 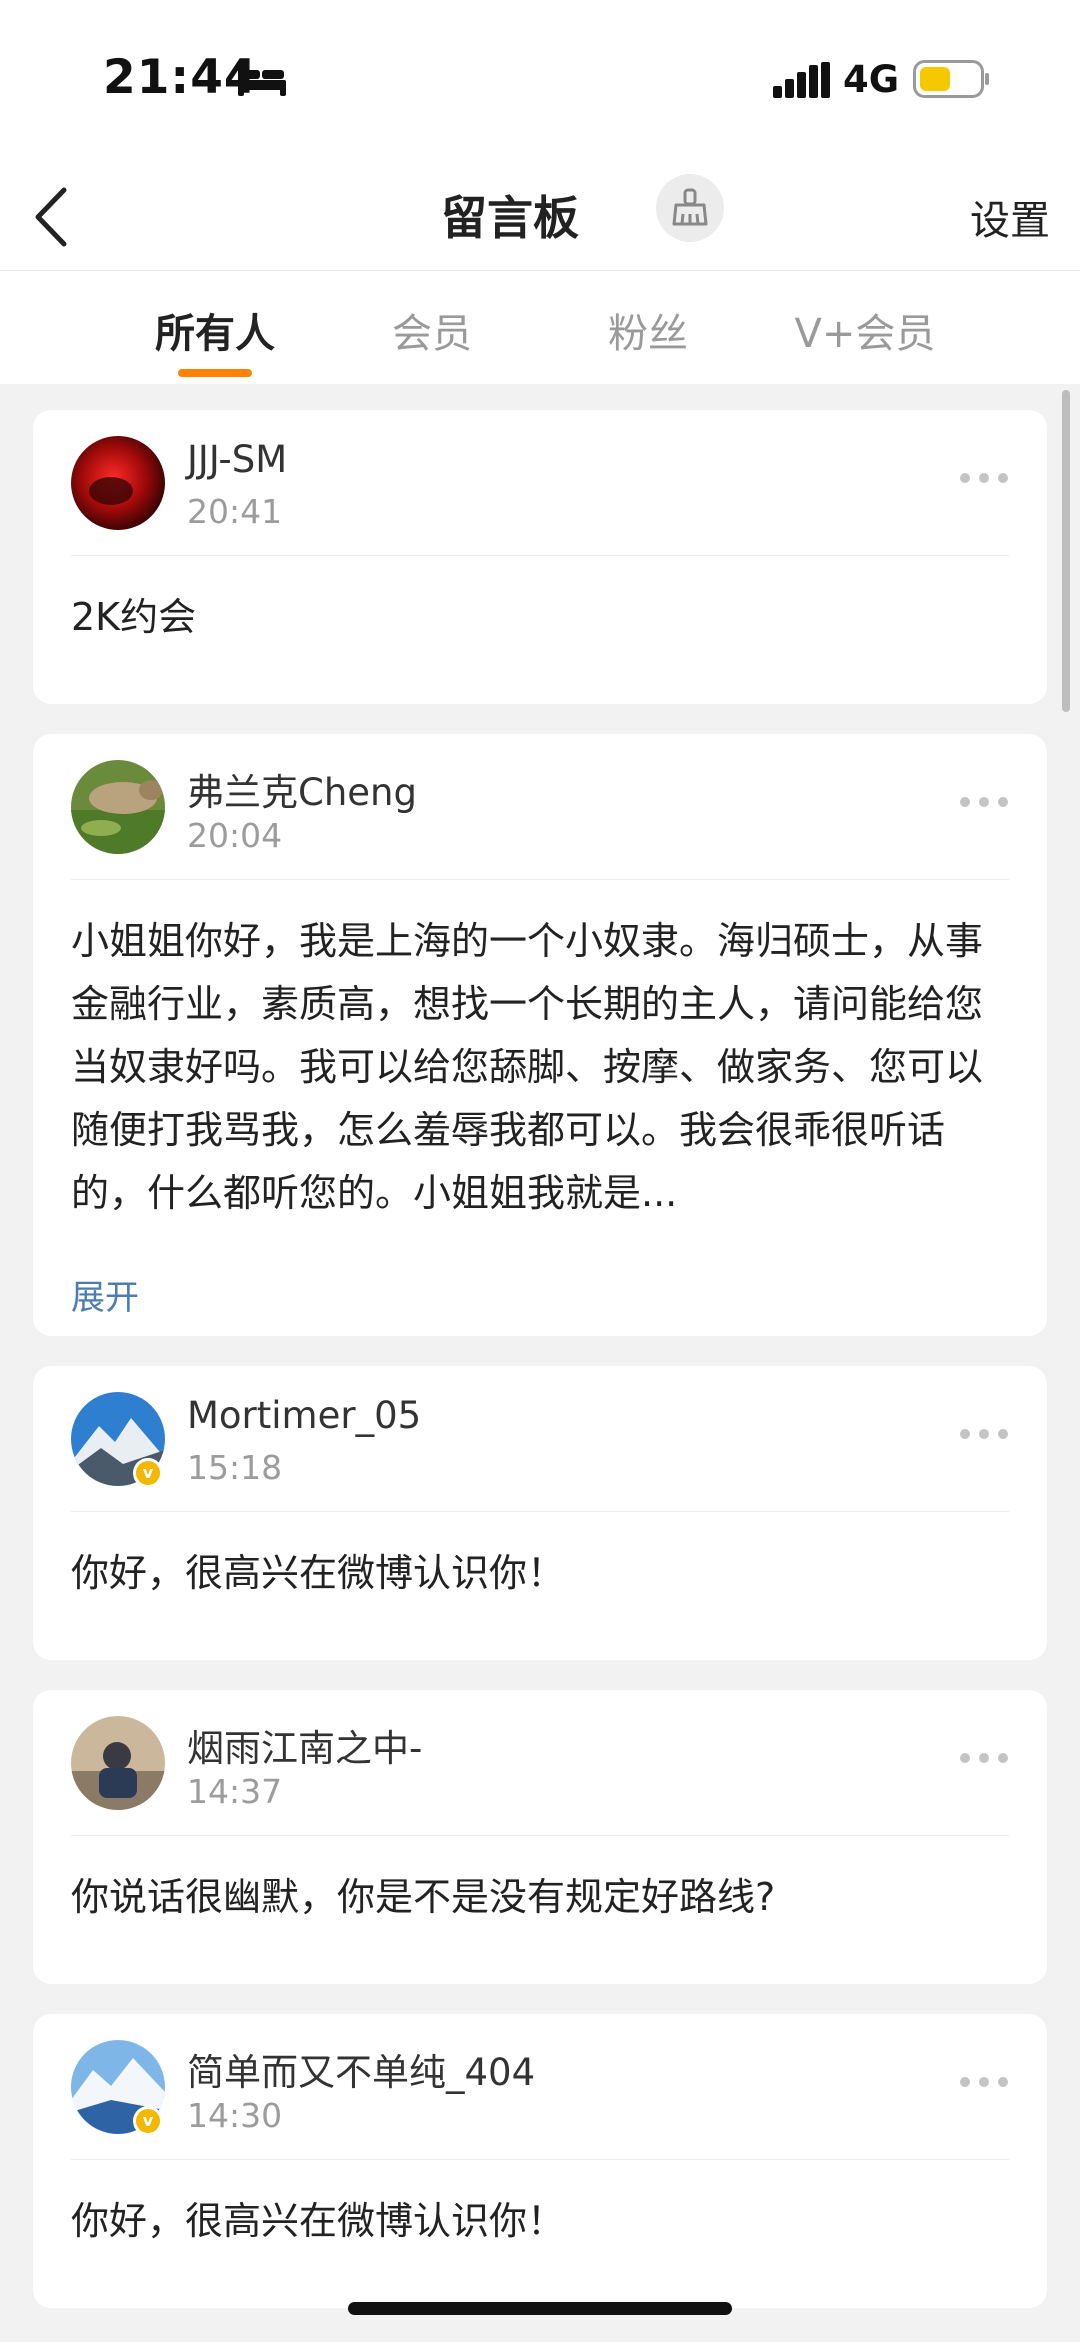 I want to click on clear-button, so click(x=690, y=208).